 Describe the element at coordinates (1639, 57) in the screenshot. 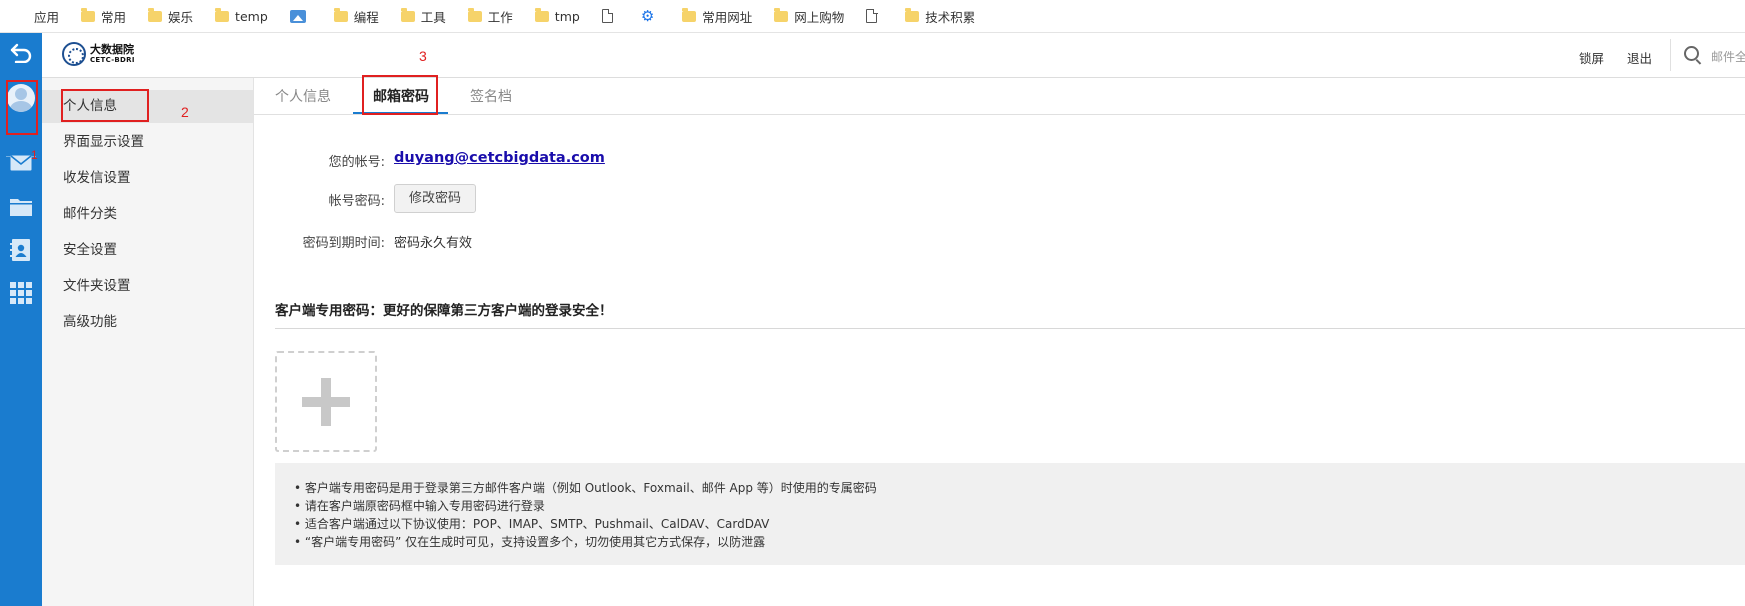

I see `logout-link: 退出` at that location.